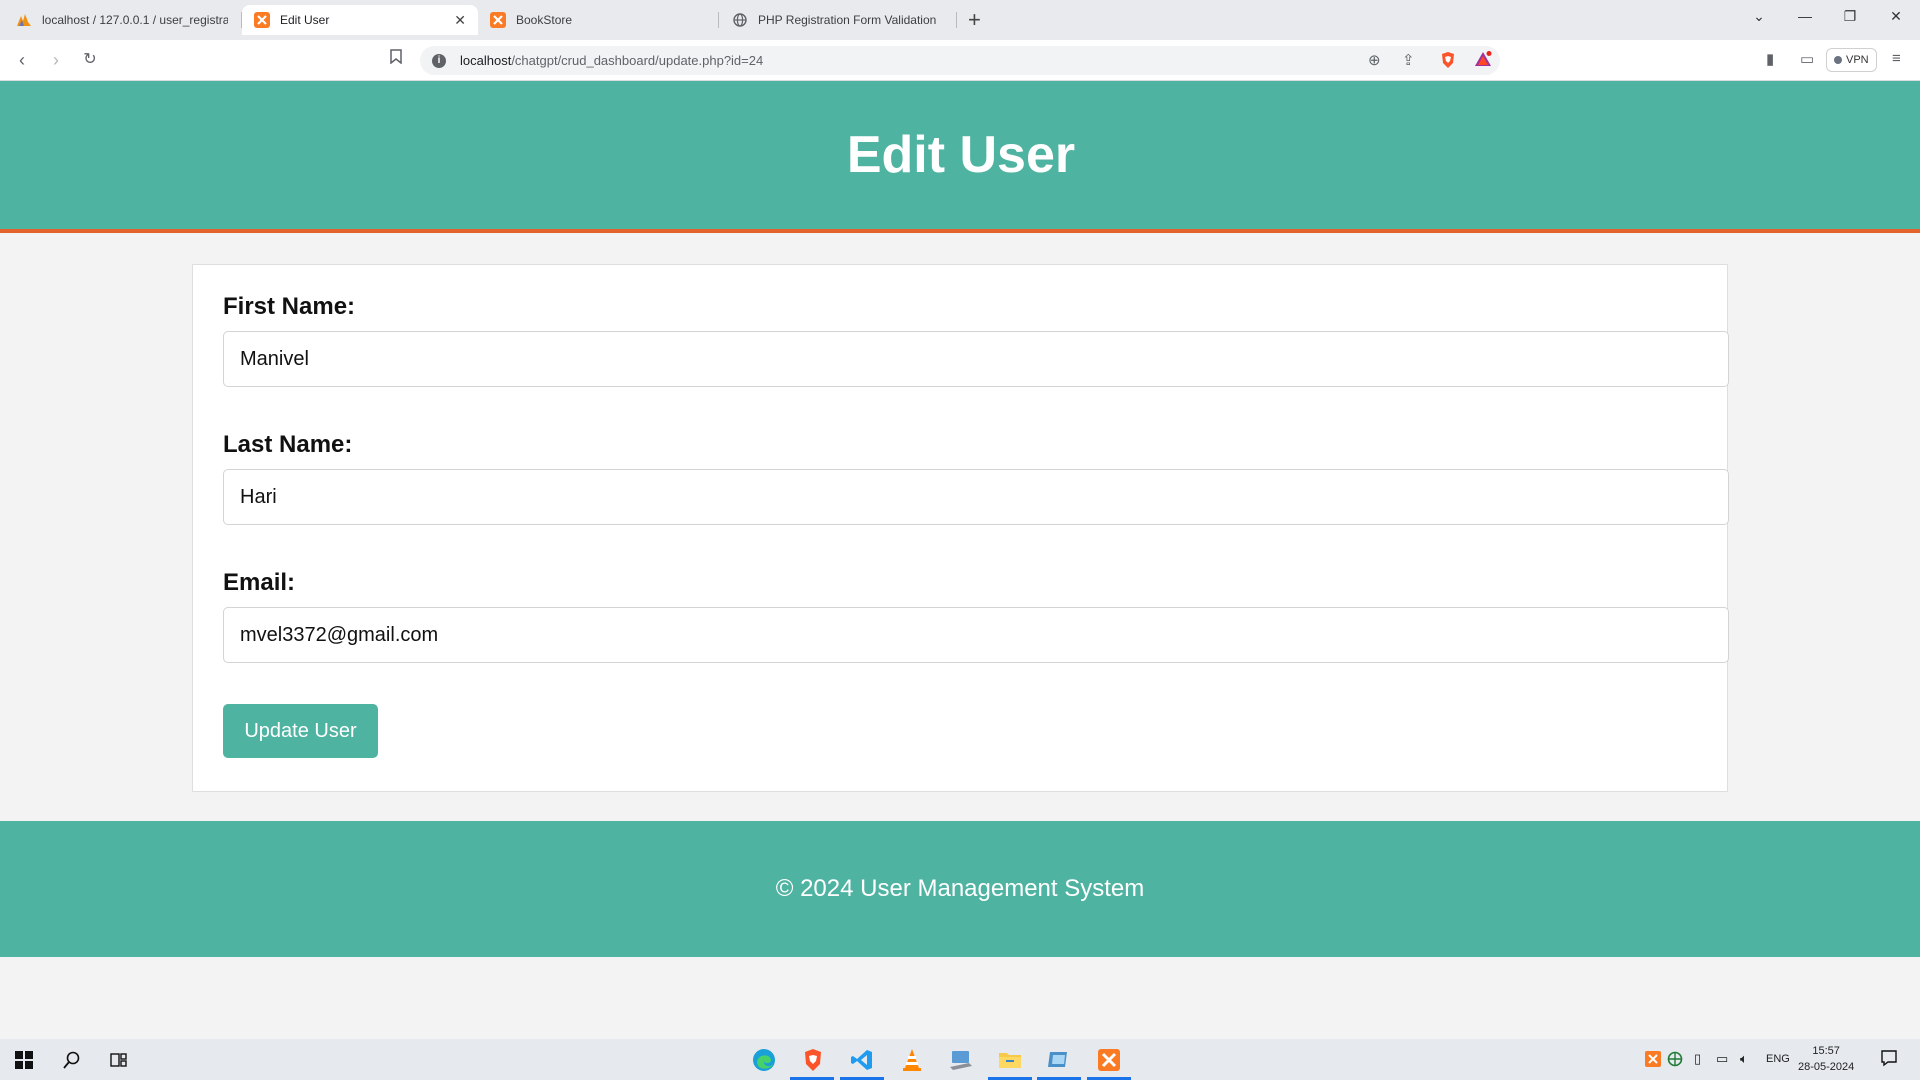 The width and height of the screenshot is (1920, 1080). I want to click on first-name-input, so click(976, 359).